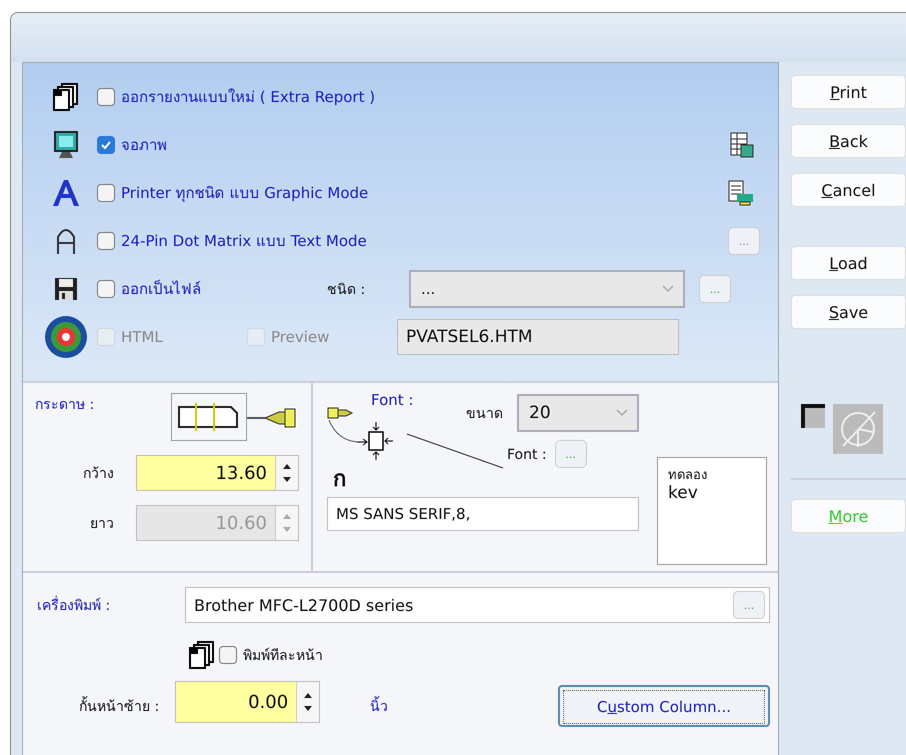 Image resolution: width=906 pixels, height=755 pixels. Describe the element at coordinates (813, 416) in the screenshot. I see `corner-icon` at that location.